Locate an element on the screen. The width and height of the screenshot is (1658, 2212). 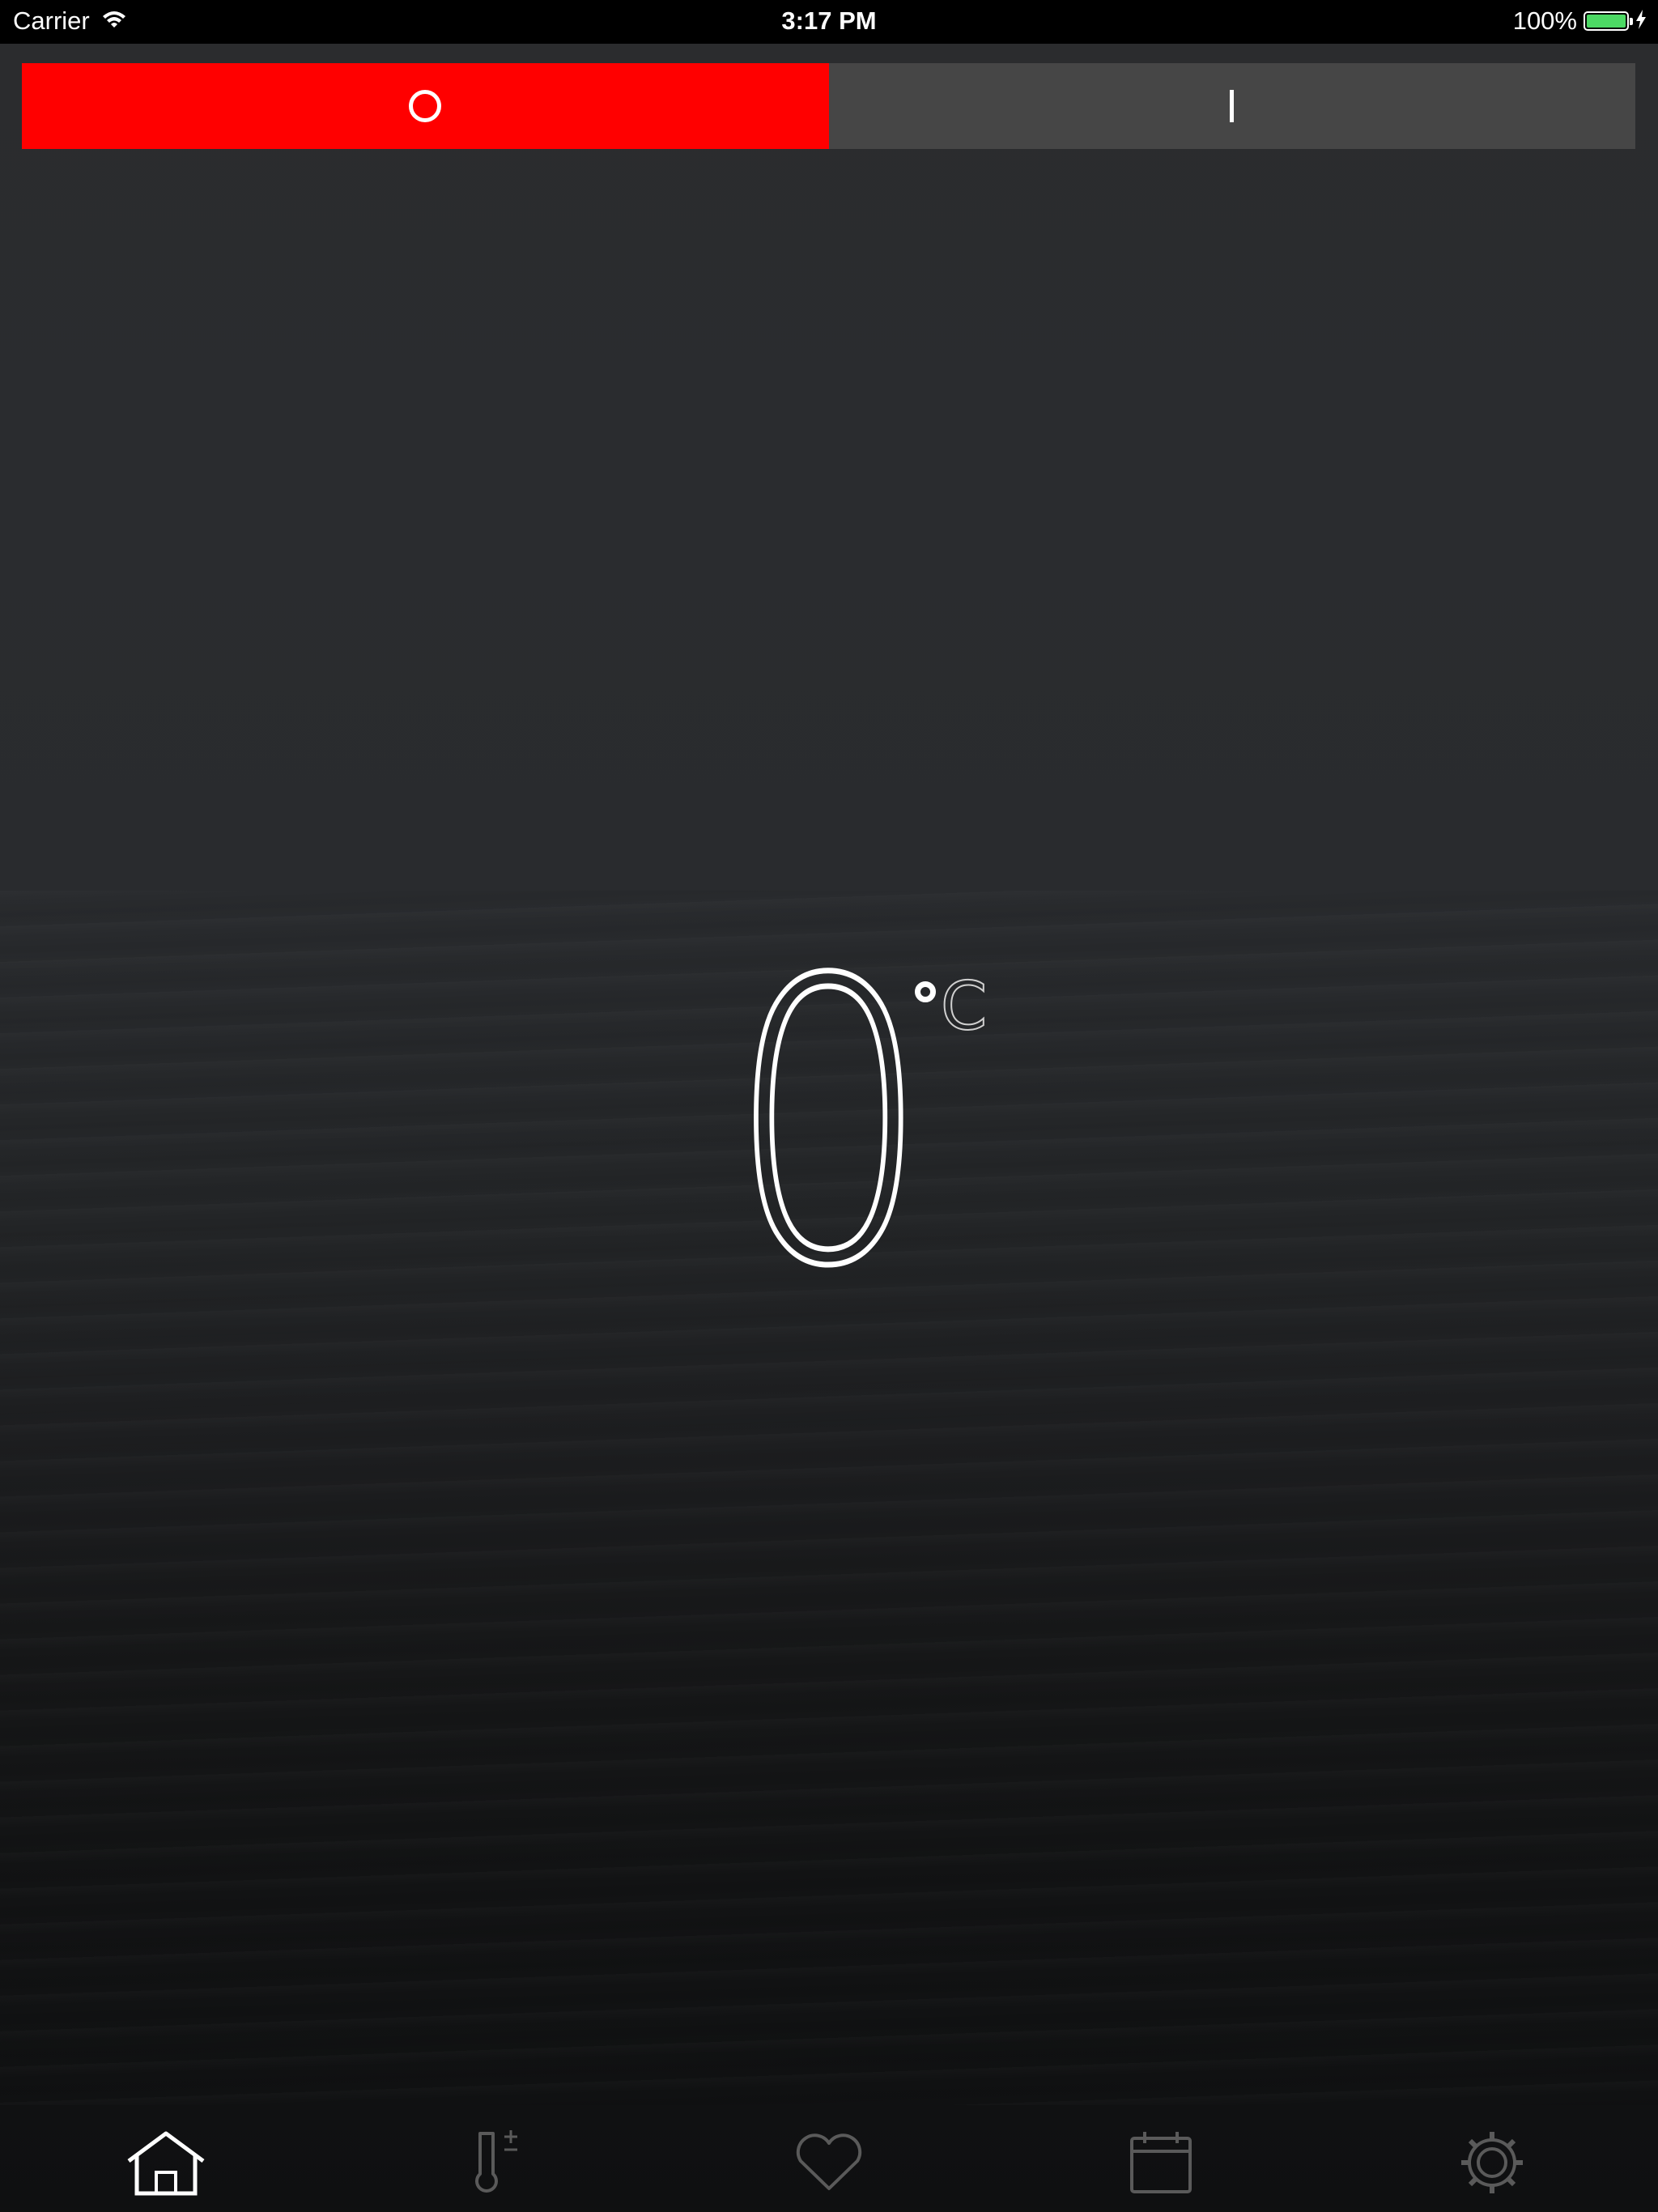
tab-favorites is located at coordinates (829, 2163).